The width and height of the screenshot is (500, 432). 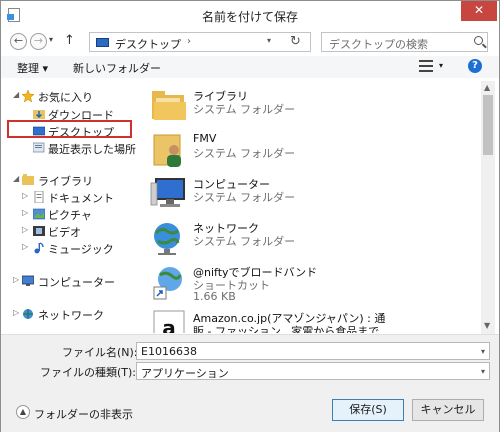 What do you see at coordinates (478, 40) in the screenshot?
I see `search-icon` at bounding box center [478, 40].